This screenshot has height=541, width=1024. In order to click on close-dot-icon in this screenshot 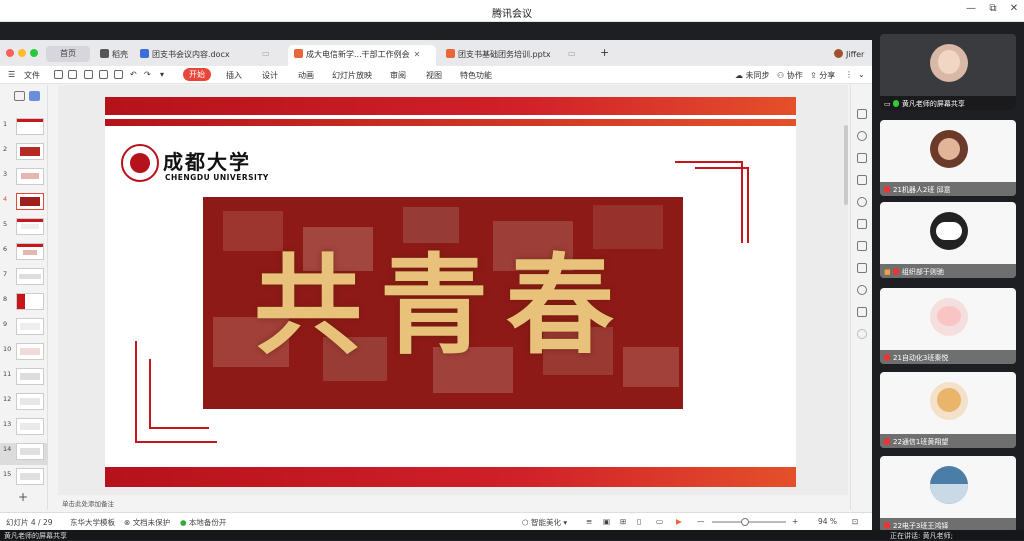, I will do `click(10, 53)`.